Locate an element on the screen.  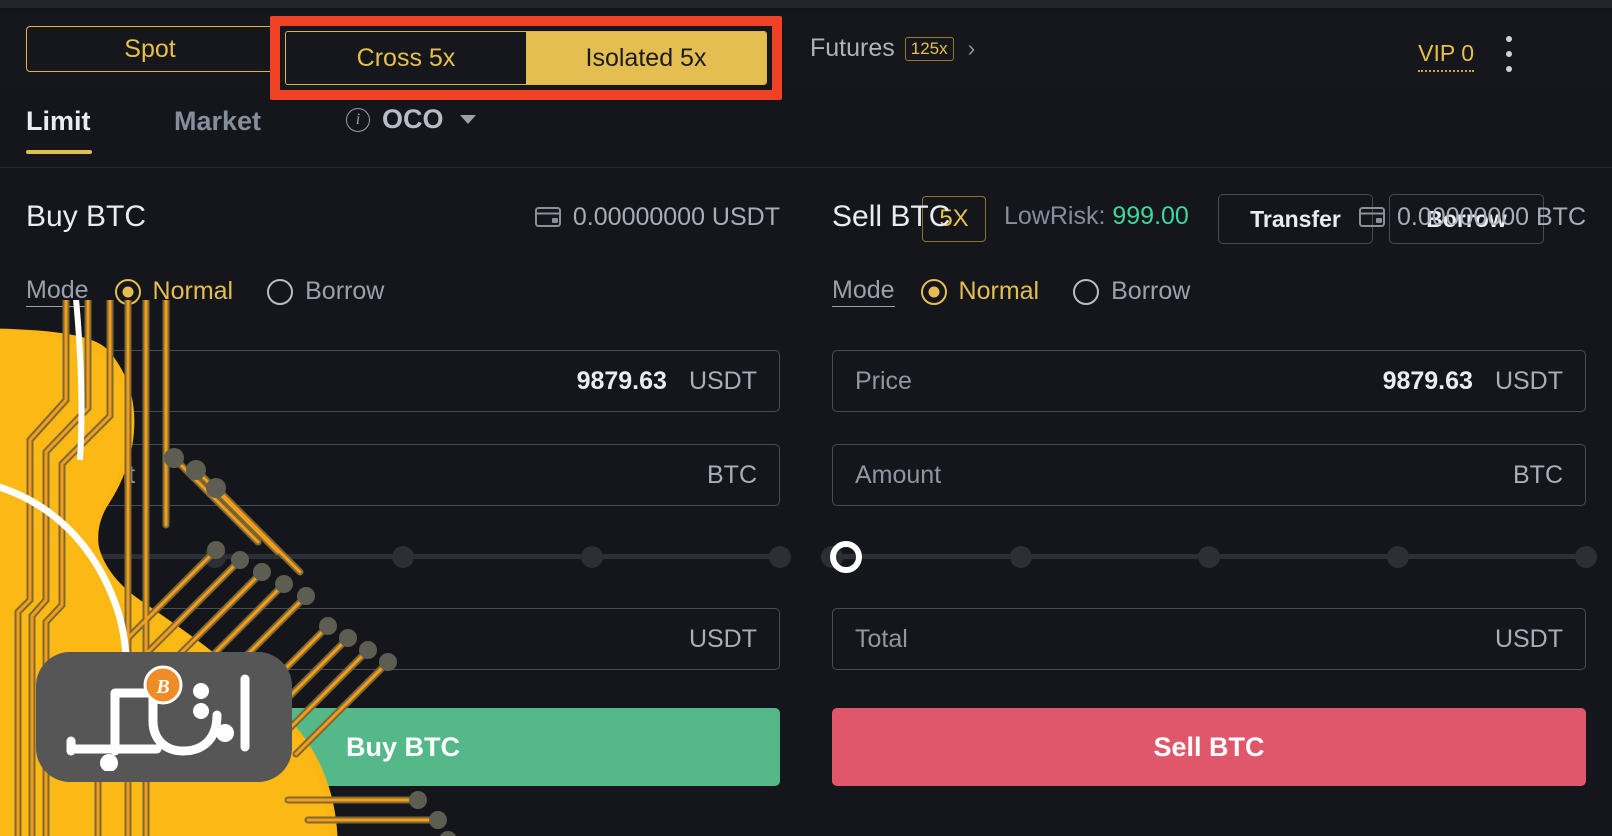
buy-available-balance: 0.00000000 USDT is located at coordinates (657, 217).